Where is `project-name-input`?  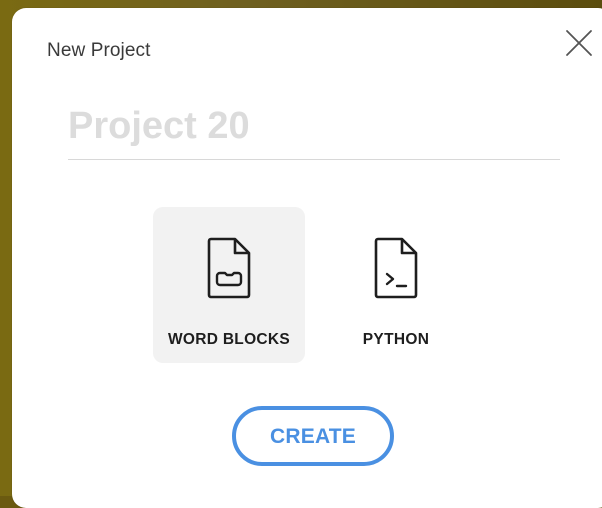
project-name-input is located at coordinates (314, 130).